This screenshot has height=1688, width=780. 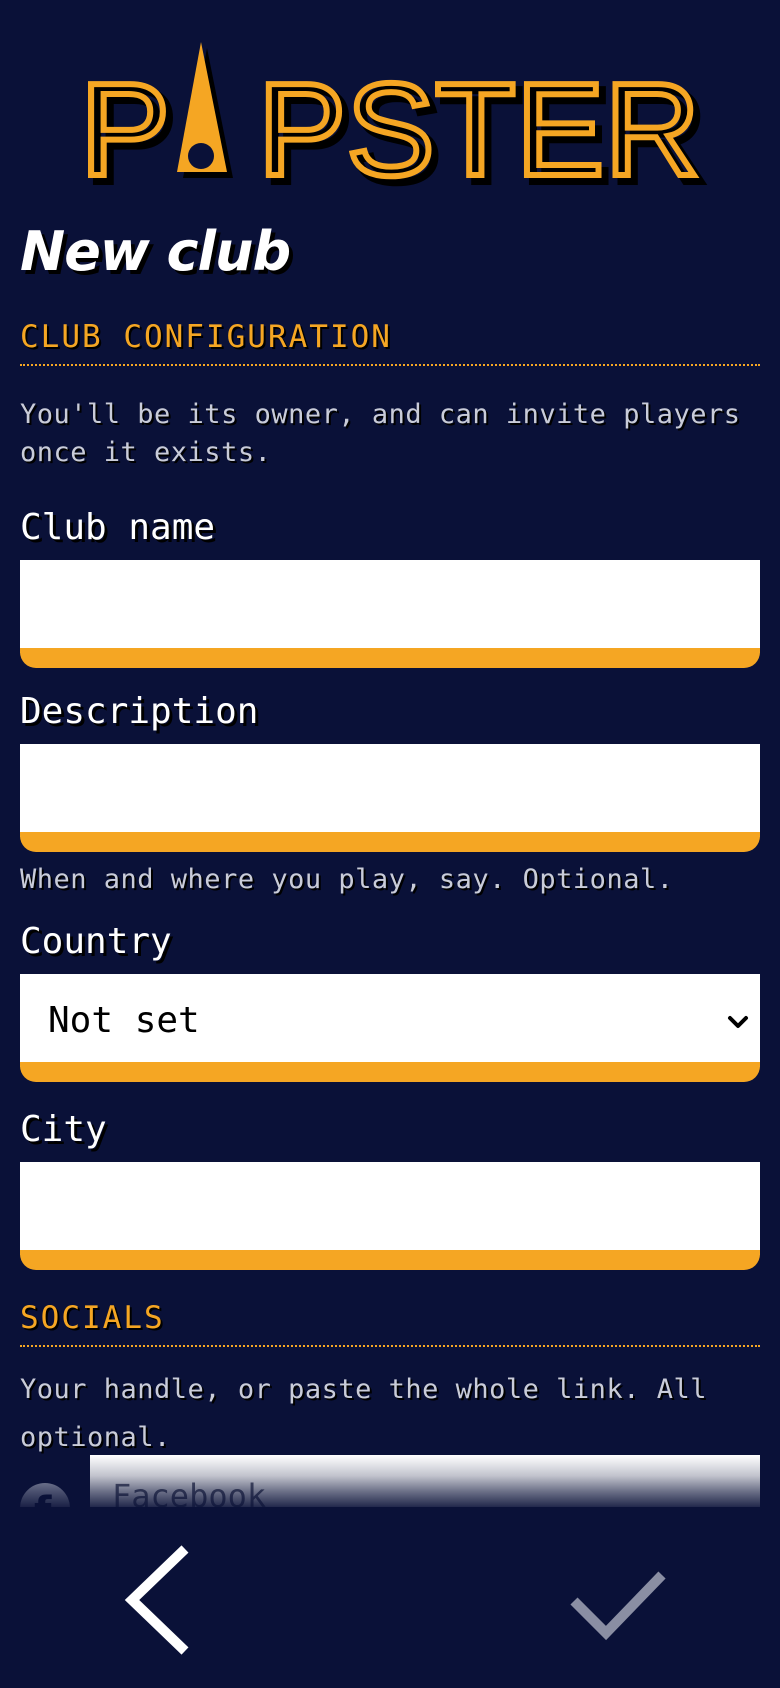 What do you see at coordinates (738, 1022) in the screenshot?
I see `chevron-down-icon` at bounding box center [738, 1022].